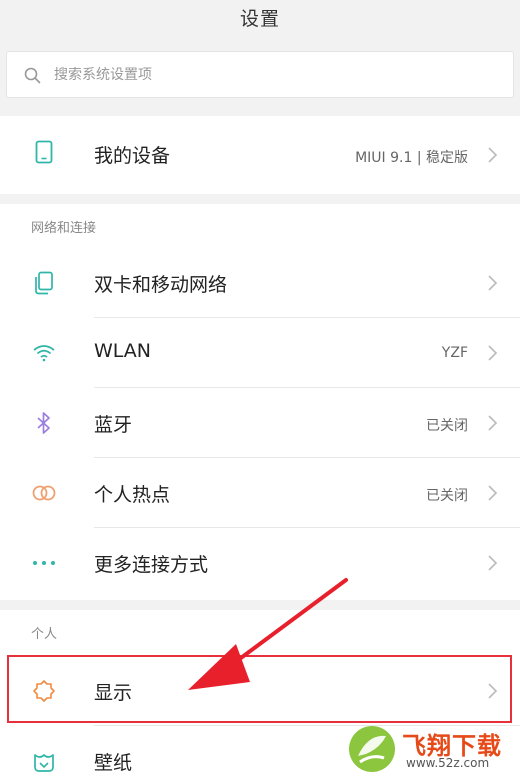  What do you see at coordinates (260, 691) in the screenshot?
I see `list-item-display: 显示` at bounding box center [260, 691].